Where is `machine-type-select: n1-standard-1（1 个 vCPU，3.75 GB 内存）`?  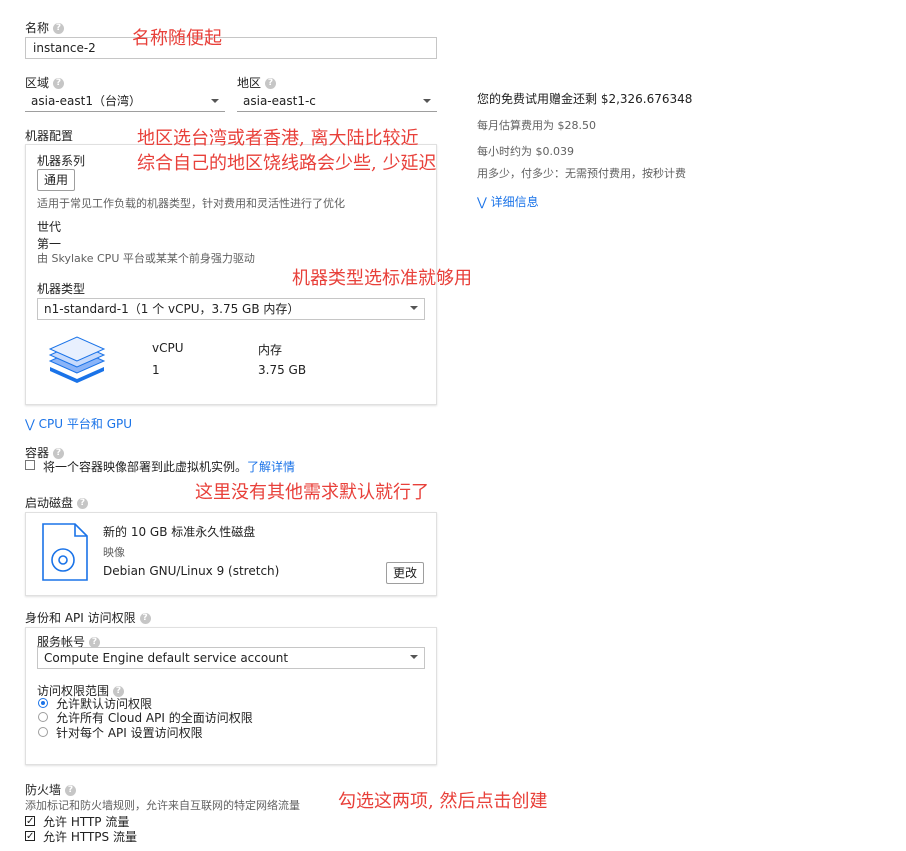
machine-type-select: n1-standard-1（1 个 vCPU，3.75 GB 内存） is located at coordinates (231, 309).